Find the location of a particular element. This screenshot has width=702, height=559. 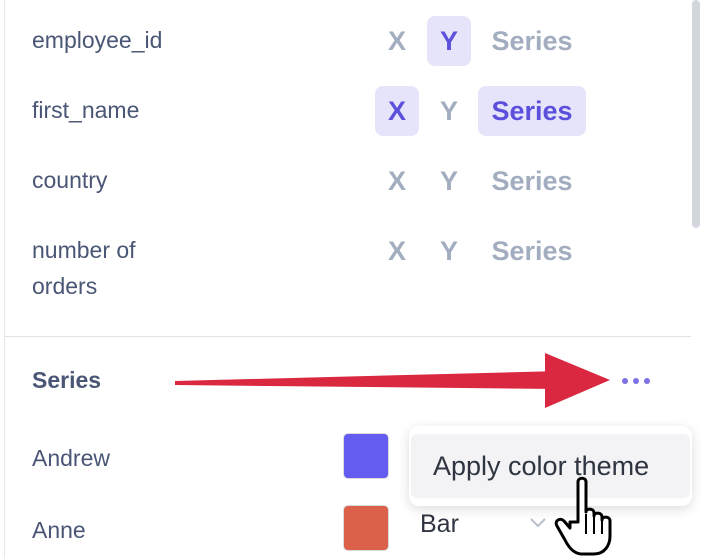

employee-id-x-toggle: X is located at coordinates (397, 41).